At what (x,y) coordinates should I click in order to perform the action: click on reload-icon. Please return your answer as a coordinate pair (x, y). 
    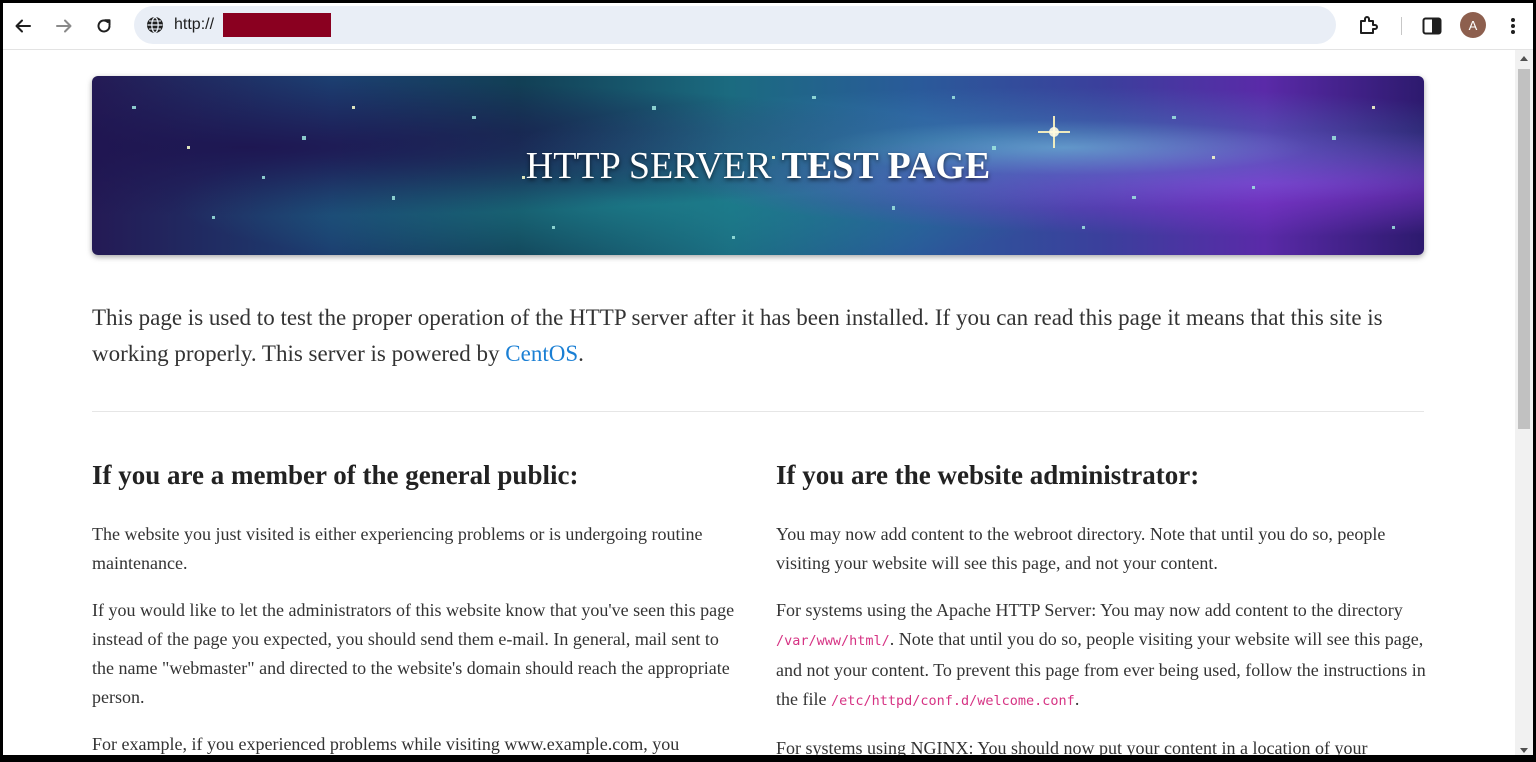
    Looking at the image, I should click on (104, 26).